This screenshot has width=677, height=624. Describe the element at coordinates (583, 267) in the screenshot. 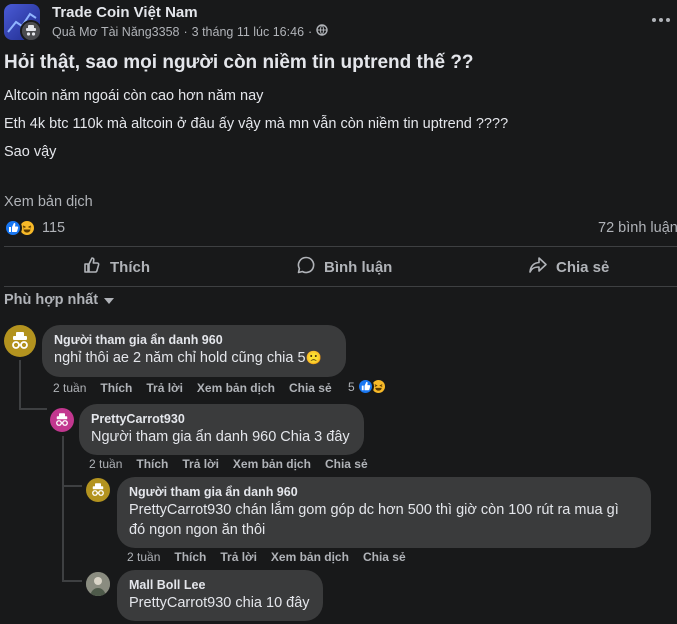

I see `share-label: Chia sẻ` at that location.